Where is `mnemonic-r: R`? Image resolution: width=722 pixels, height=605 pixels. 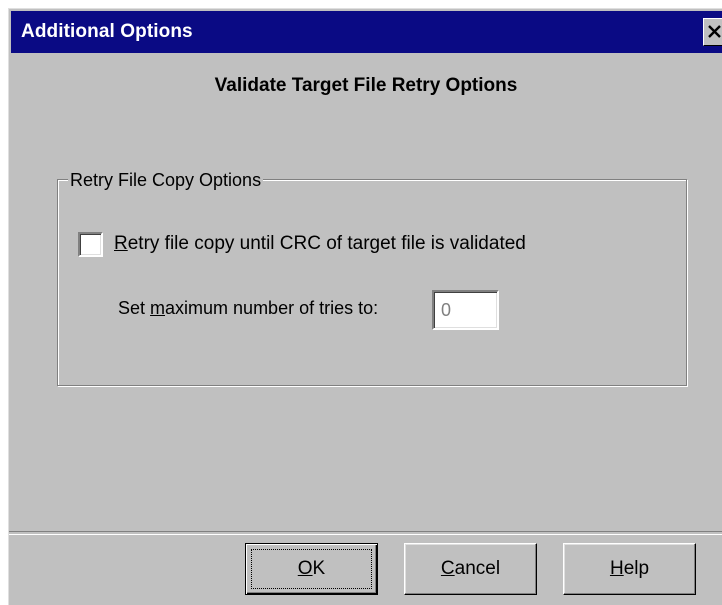 mnemonic-r: R is located at coordinates (121, 243).